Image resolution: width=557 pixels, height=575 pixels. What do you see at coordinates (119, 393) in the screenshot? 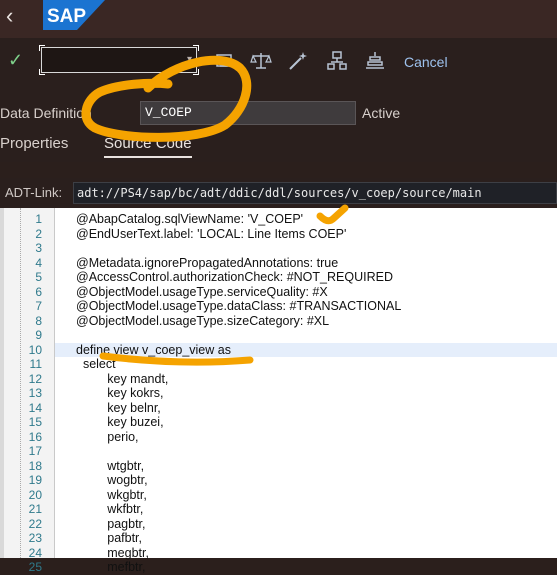
I see `code-text: key kokrs,` at bounding box center [119, 393].